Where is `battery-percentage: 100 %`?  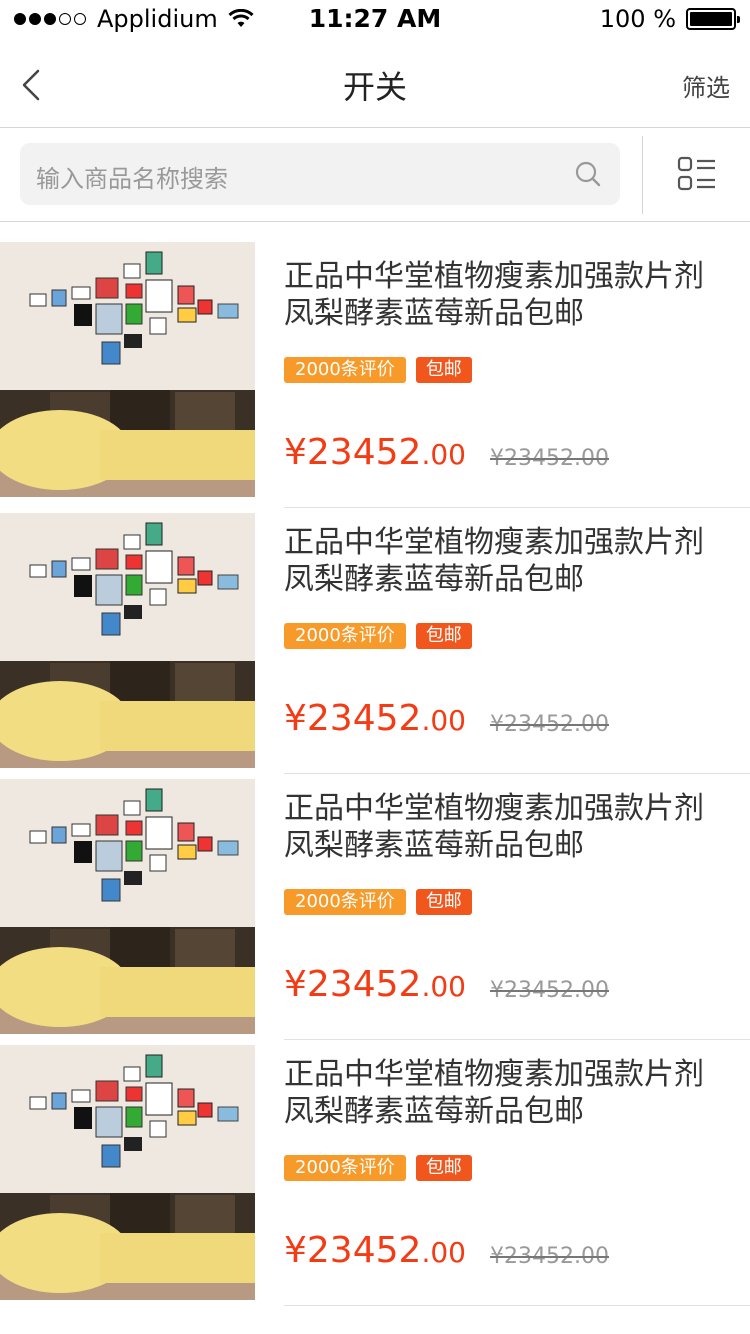
battery-percentage: 100 % is located at coordinates (637, 19).